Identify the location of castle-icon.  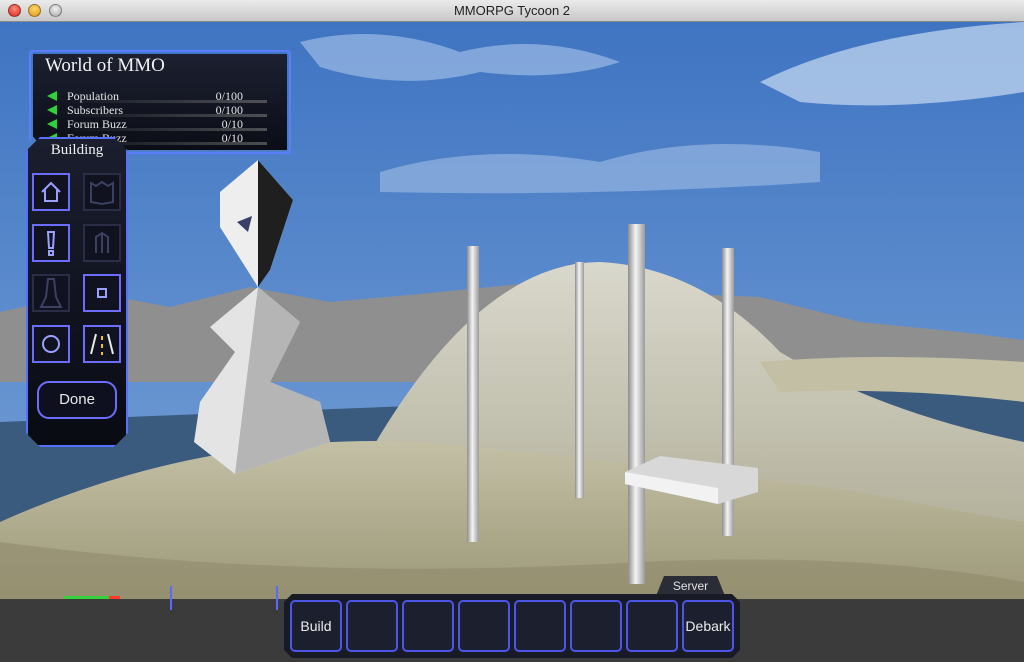
(102, 192).